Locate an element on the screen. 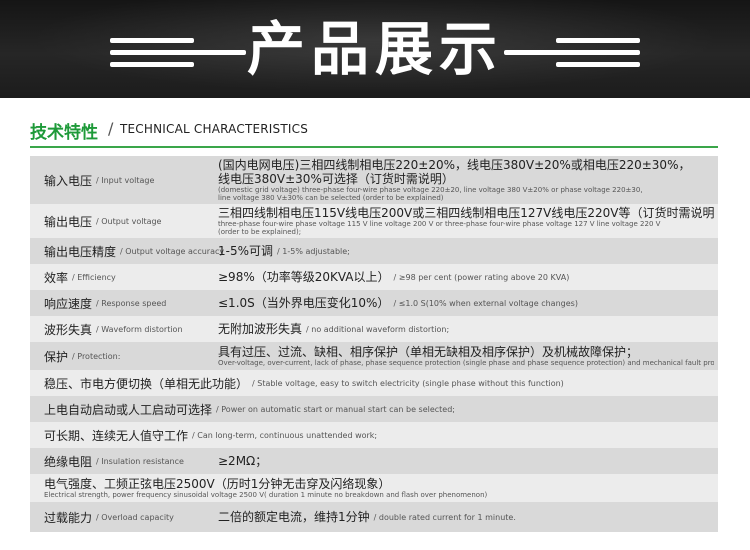  spec-label: 保护 / Protection: is located at coordinates (82, 356).